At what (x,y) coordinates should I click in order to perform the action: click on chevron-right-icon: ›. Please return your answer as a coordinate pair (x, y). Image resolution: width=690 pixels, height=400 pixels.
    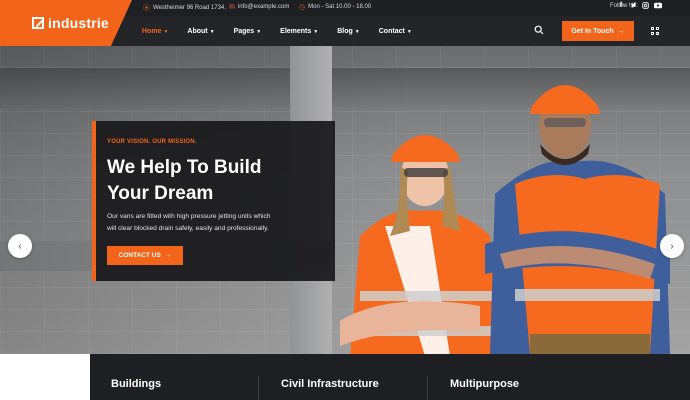
    Looking at the image, I should click on (672, 246).